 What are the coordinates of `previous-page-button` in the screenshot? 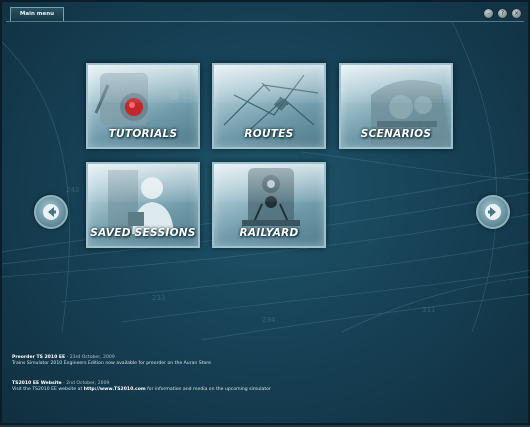 It's located at (51, 212).